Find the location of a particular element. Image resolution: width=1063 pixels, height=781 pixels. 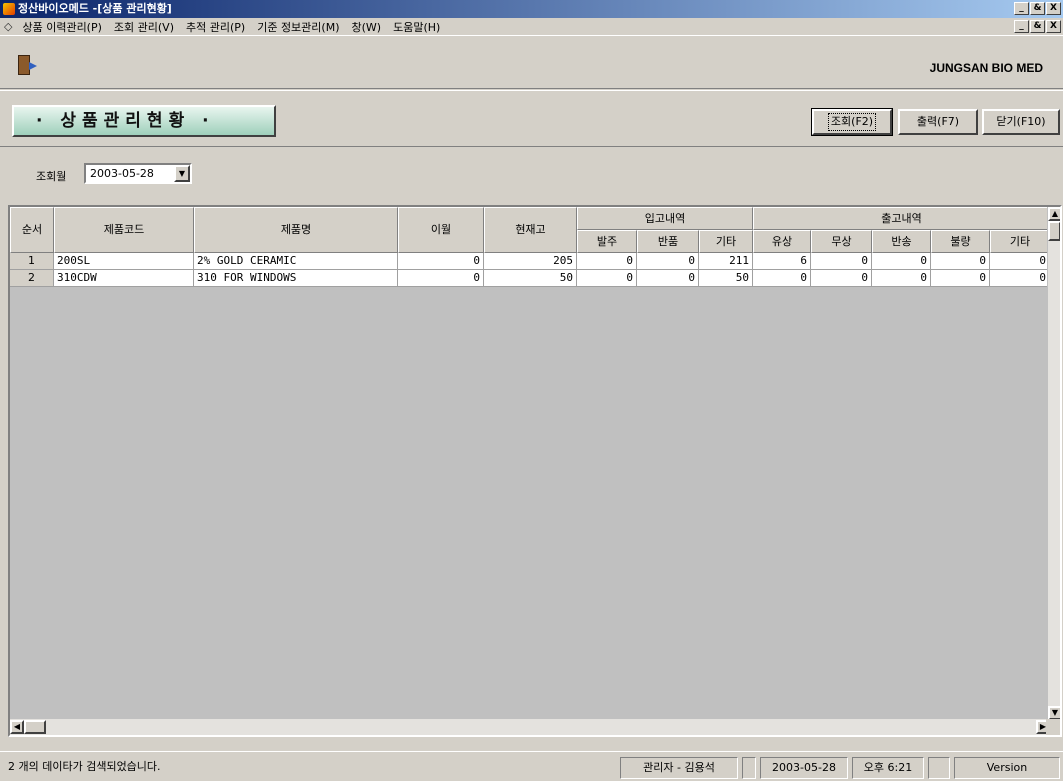

print-button-label: 출력(F7) is located at coordinates (938, 121).